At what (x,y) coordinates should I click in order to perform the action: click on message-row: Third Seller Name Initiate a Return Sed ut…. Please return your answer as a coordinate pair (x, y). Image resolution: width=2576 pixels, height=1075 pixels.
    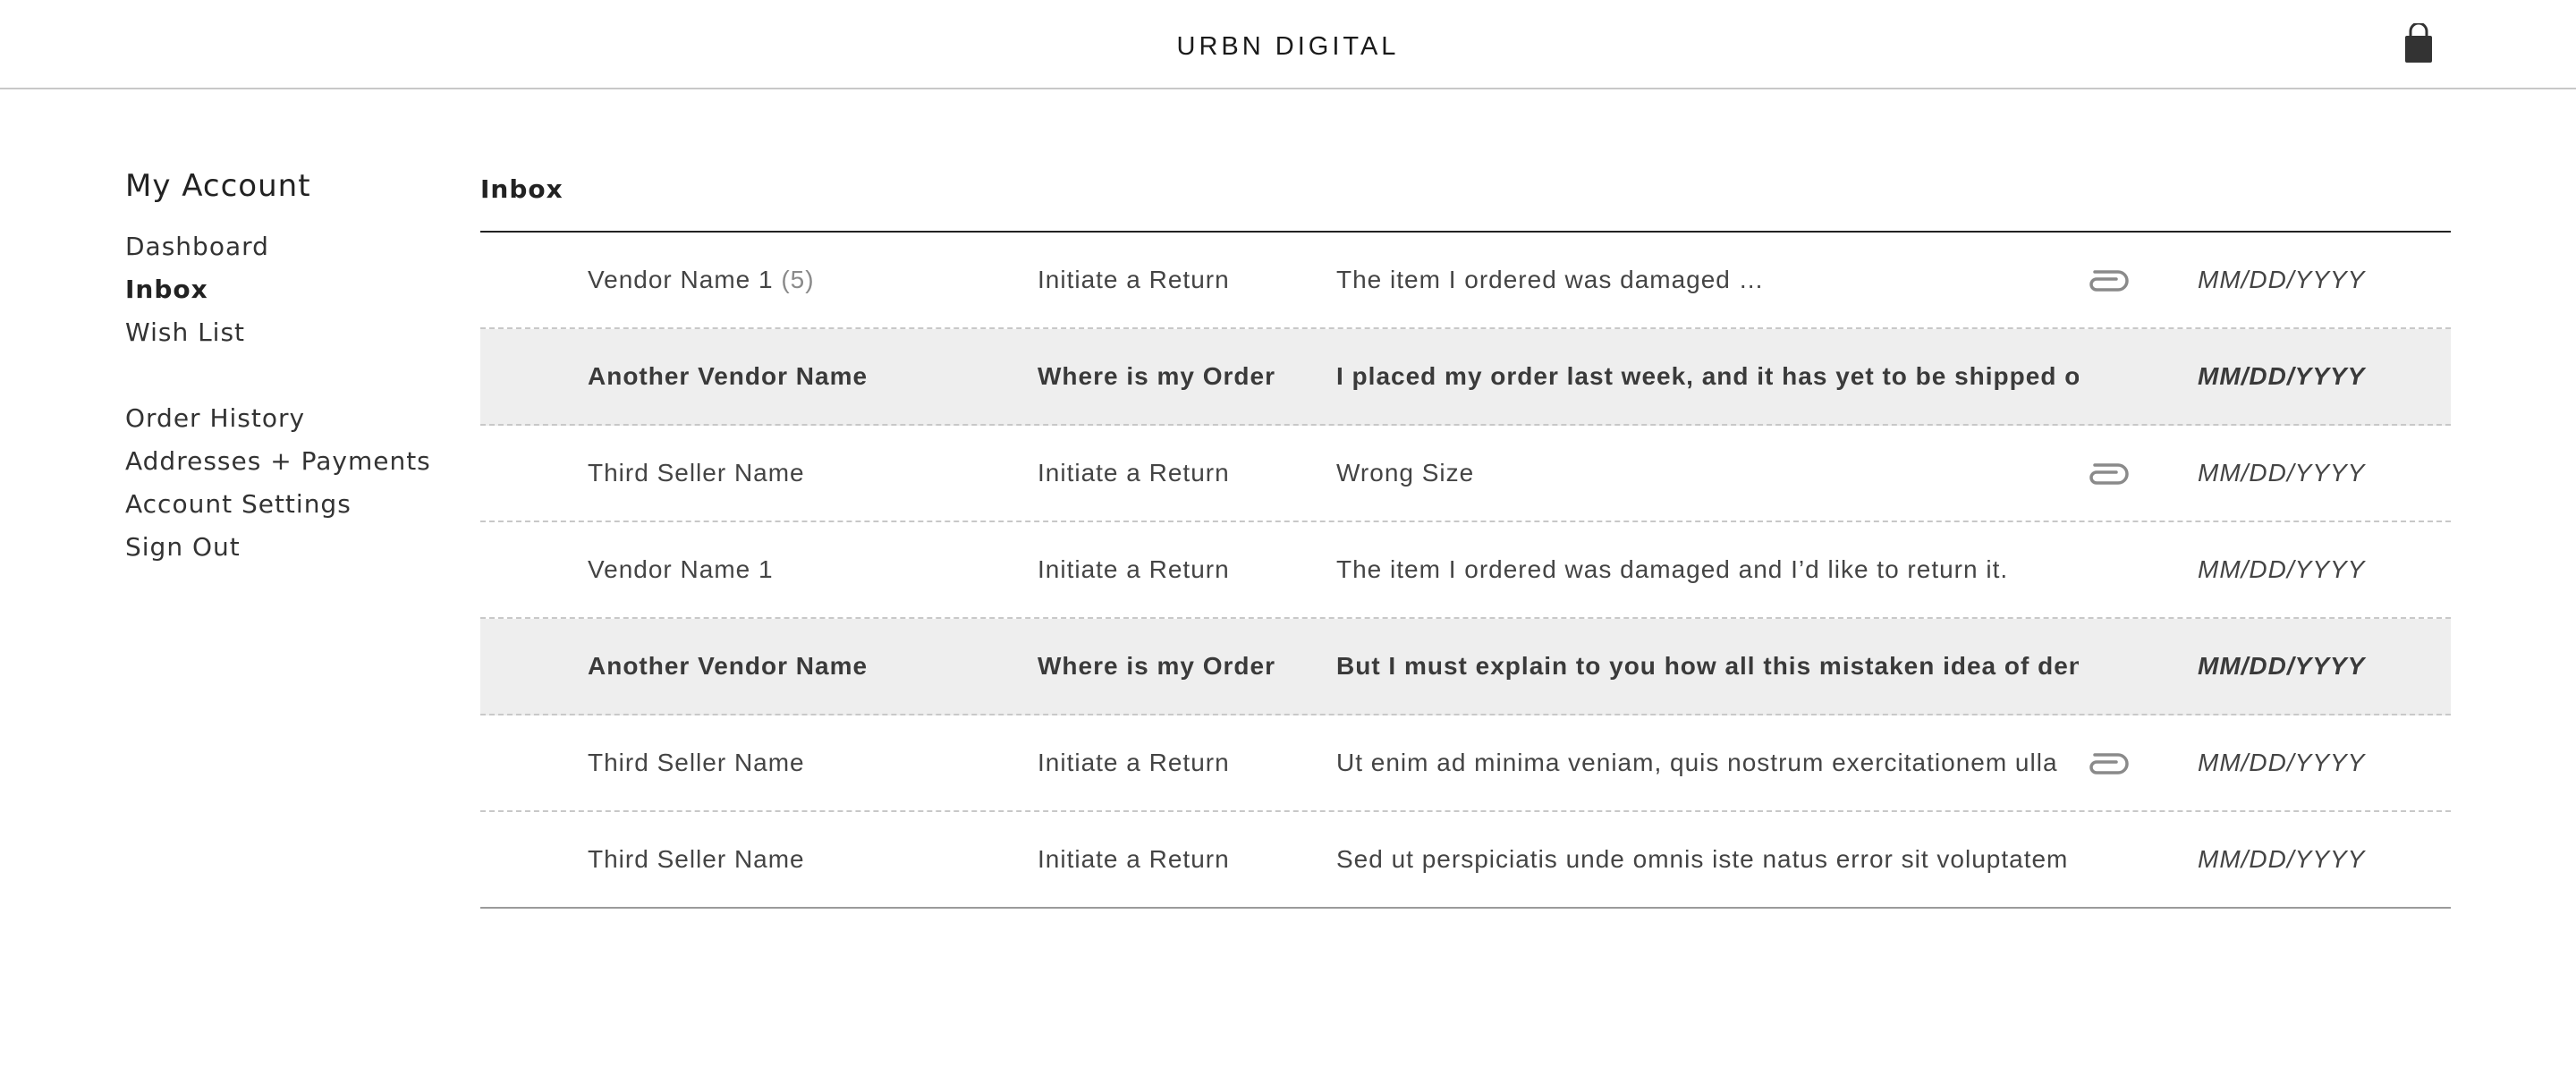
    Looking at the image, I should click on (1465, 860).